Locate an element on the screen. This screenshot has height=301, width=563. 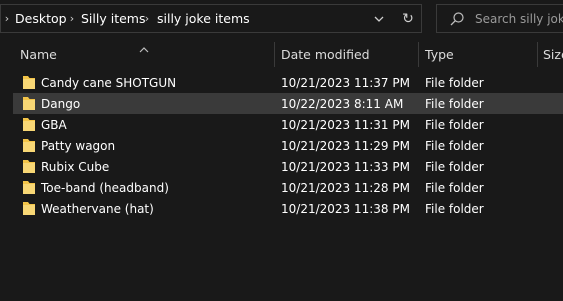
file-date-modified: 10/21/2023 11:33 PM is located at coordinates (345, 166).